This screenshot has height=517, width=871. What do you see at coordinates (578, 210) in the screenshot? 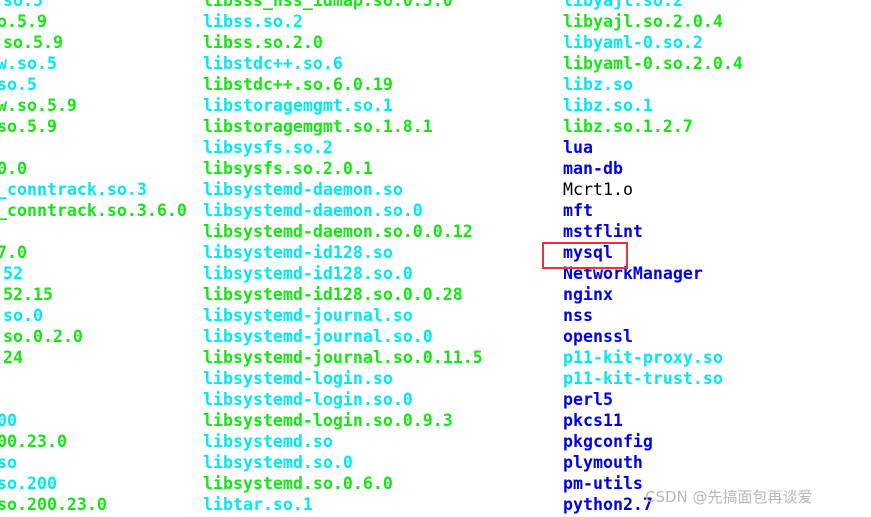
I see `file-entry: mft` at bounding box center [578, 210].